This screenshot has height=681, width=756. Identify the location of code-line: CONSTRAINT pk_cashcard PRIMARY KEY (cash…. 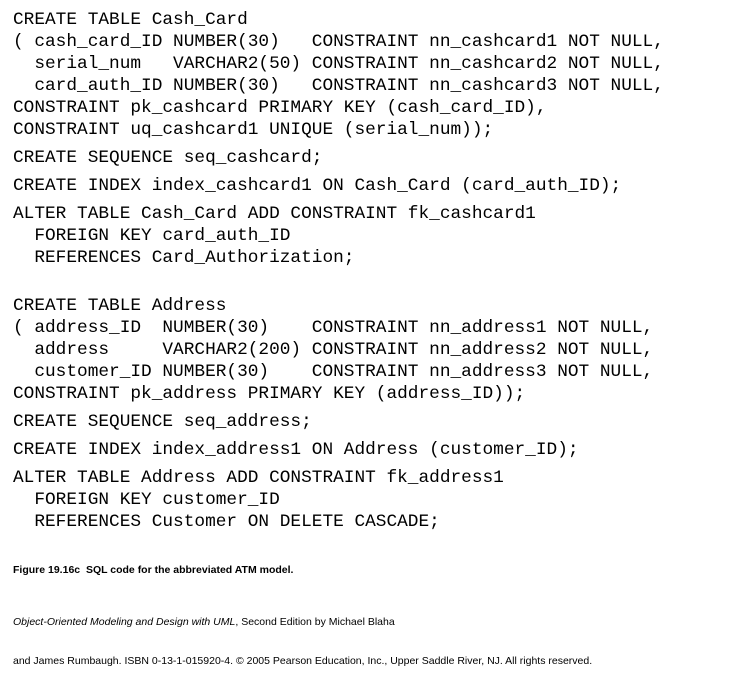
(280, 108).